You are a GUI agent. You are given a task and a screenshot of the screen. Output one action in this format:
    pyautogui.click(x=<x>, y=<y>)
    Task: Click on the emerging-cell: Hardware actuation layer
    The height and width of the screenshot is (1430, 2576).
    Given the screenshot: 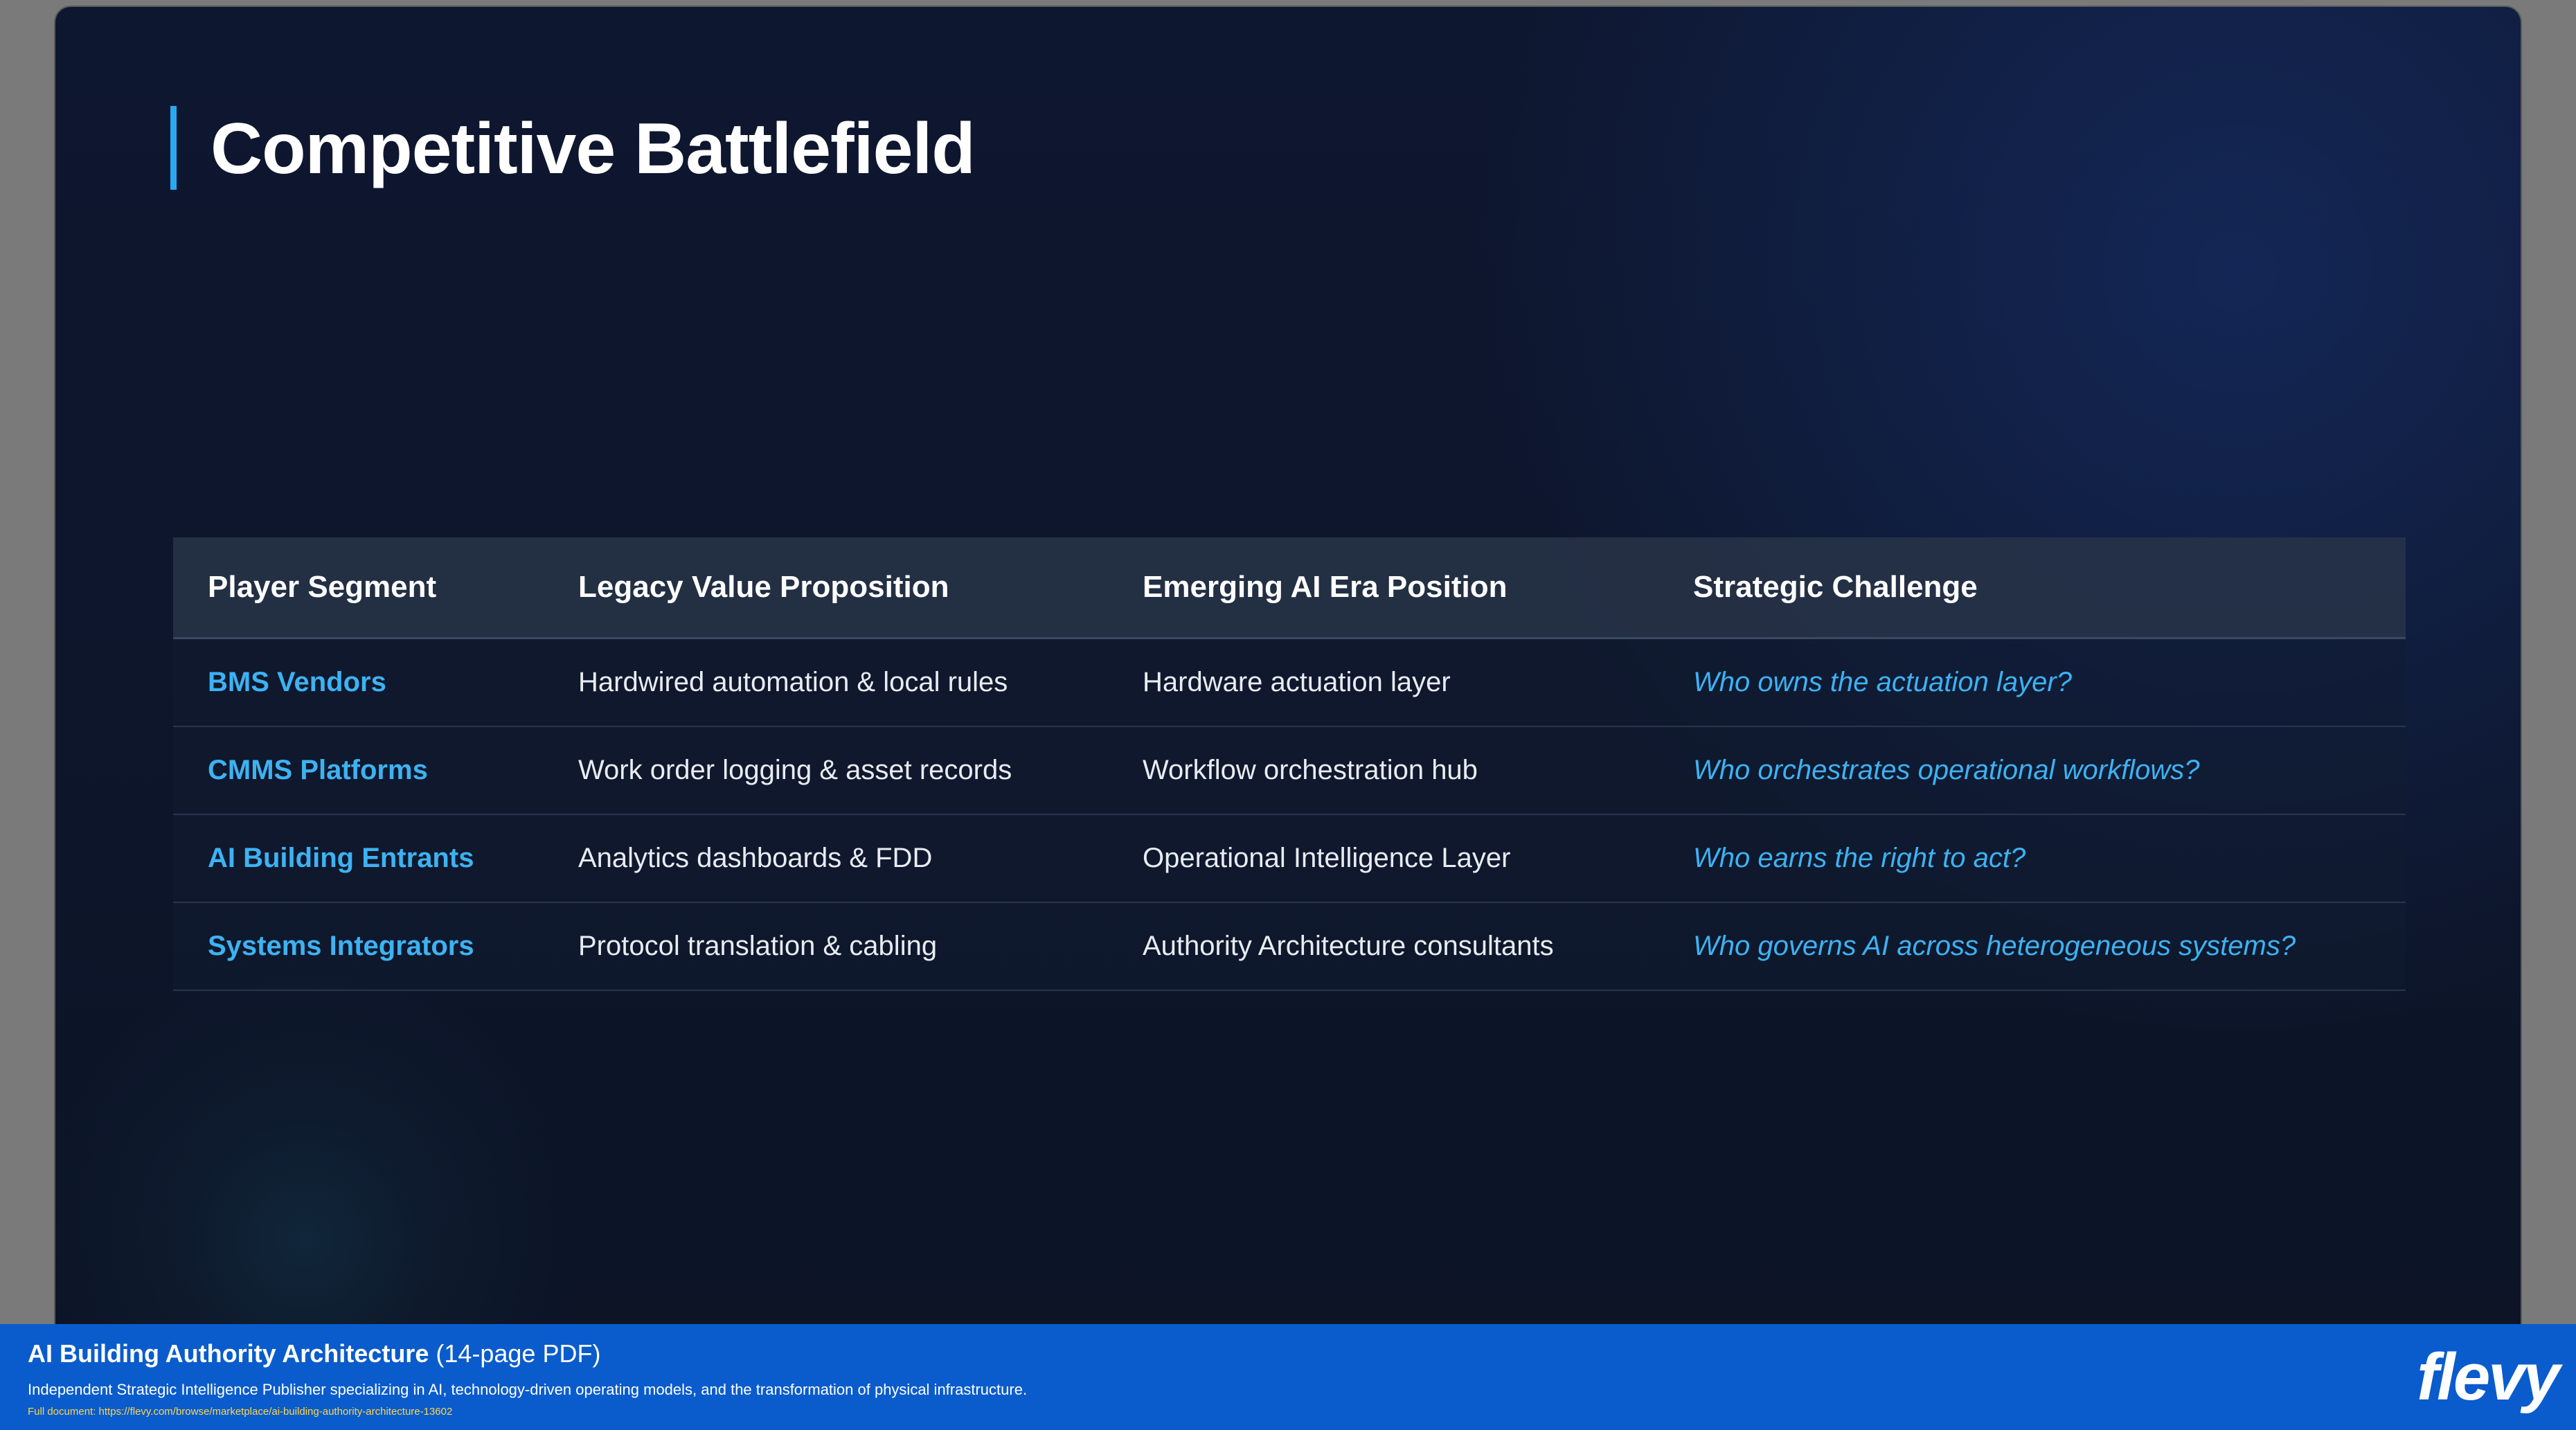 What is the action you would take?
    pyautogui.click(x=1297, y=682)
    